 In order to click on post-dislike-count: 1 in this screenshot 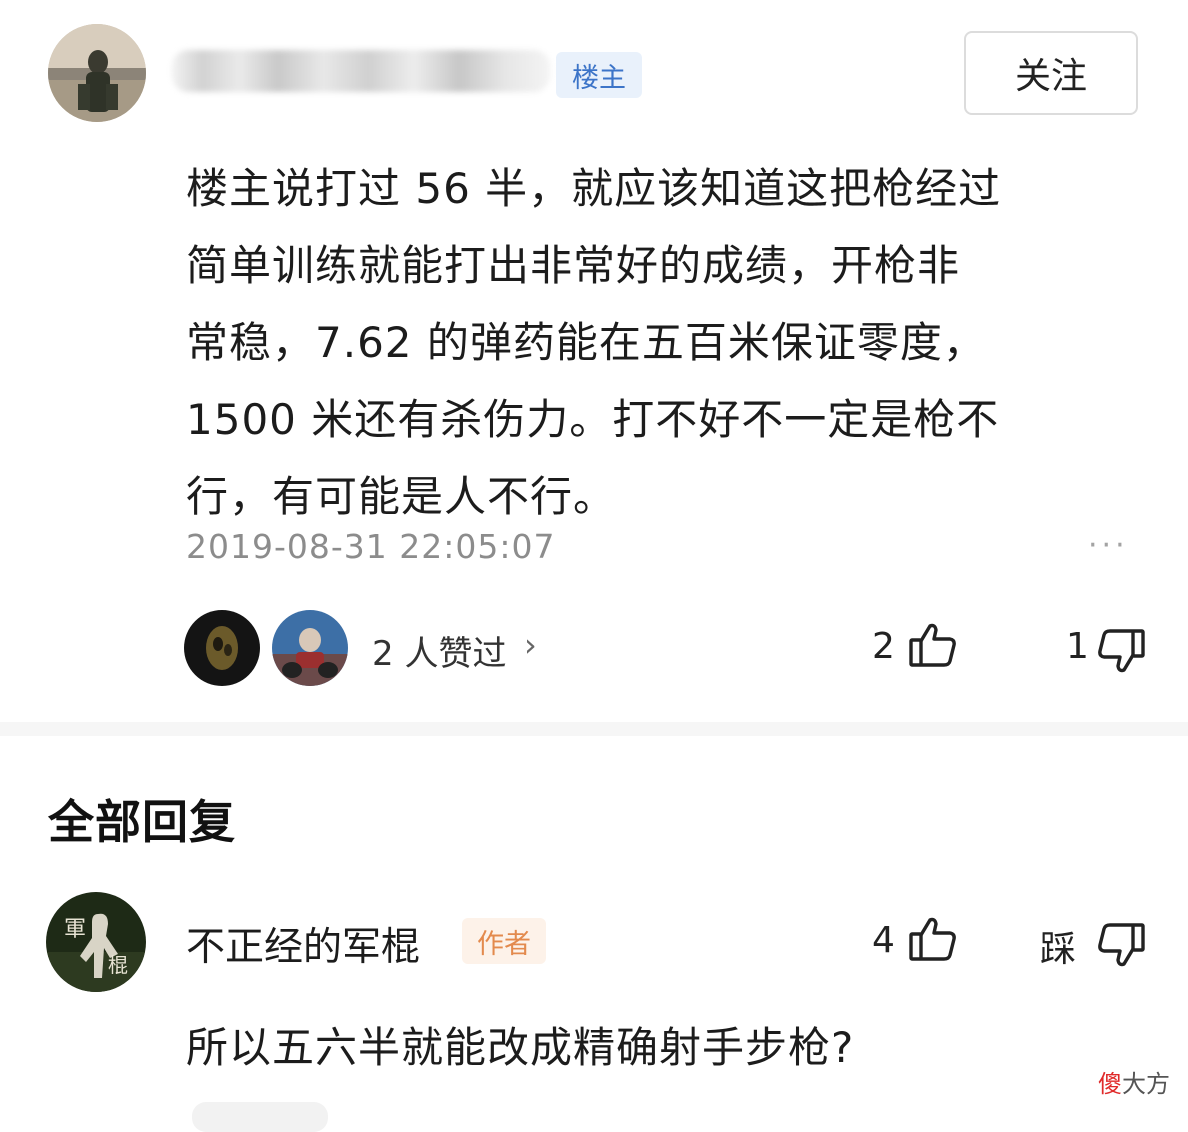, I will do `click(1077, 646)`.